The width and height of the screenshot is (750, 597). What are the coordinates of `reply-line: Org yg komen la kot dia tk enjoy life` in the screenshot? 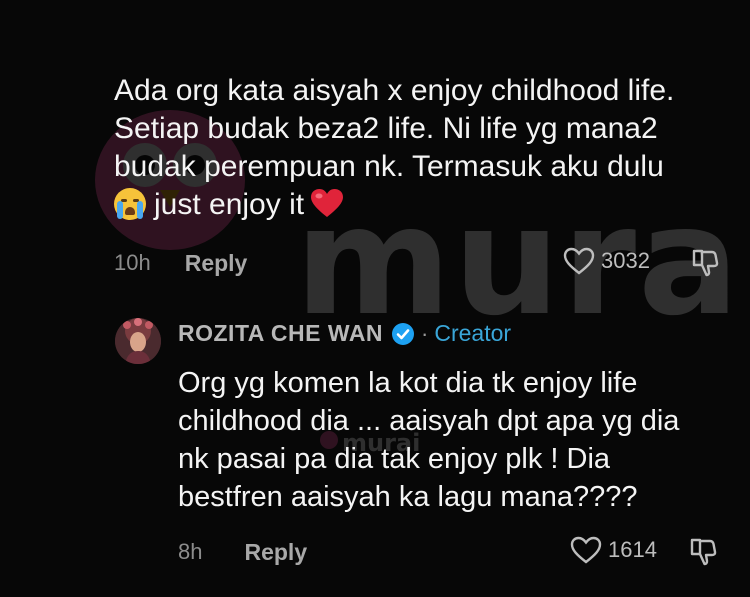 It's located at (408, 383).